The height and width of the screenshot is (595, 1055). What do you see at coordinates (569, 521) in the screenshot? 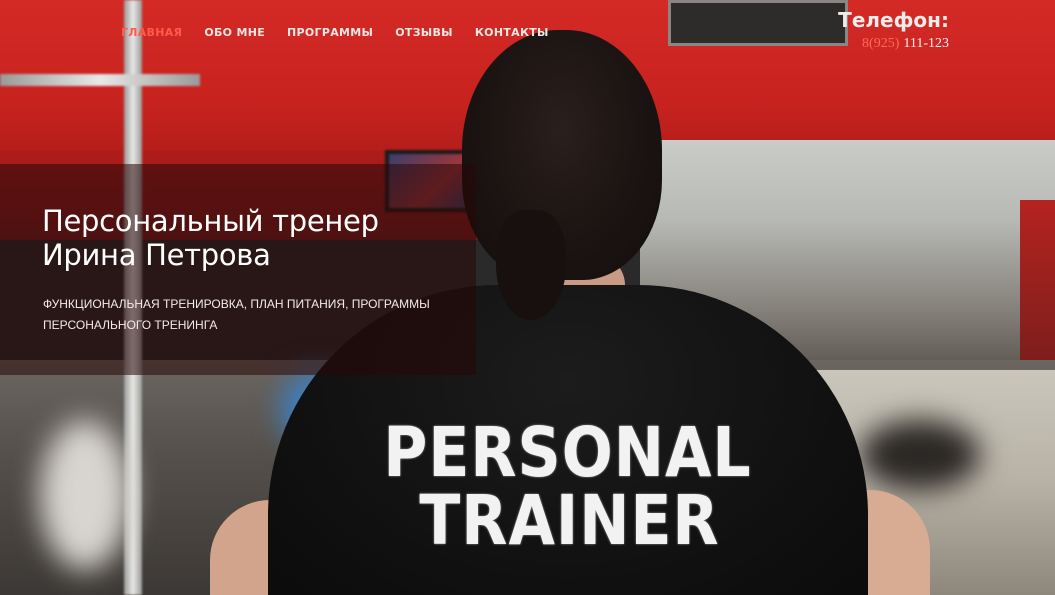
I see `shirt-print-line2: TRAINER` at bounding box center [569, 521].